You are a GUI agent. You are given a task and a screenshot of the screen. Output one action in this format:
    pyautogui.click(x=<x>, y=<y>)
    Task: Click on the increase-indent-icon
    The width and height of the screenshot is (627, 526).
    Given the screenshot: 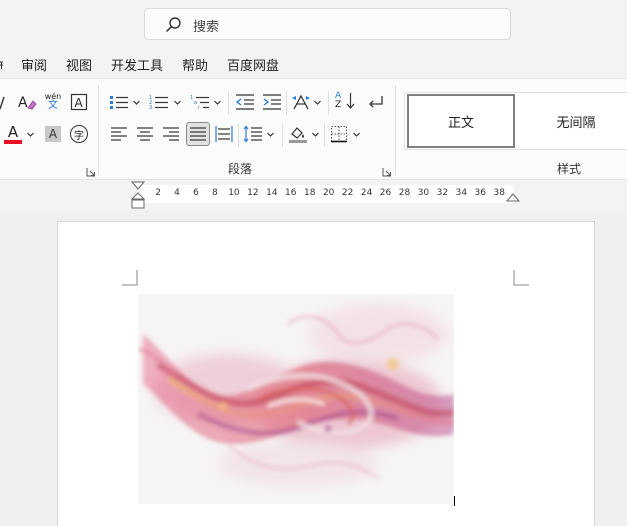 What is the action you would take?
    pyautogui.click(x=272, y=102)
    